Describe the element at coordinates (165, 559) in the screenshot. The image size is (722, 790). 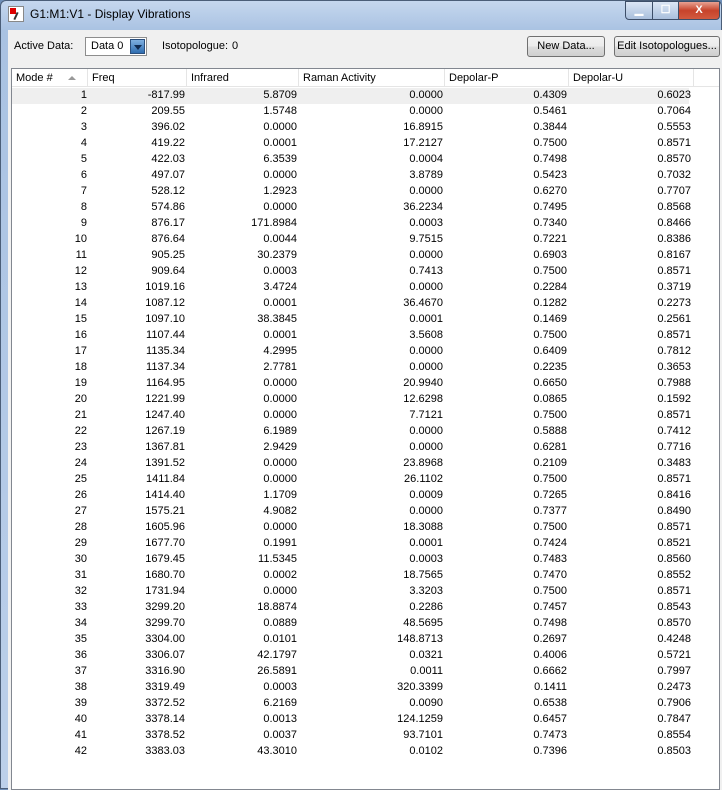
I see `cell-freq: 1679.45` at that location.